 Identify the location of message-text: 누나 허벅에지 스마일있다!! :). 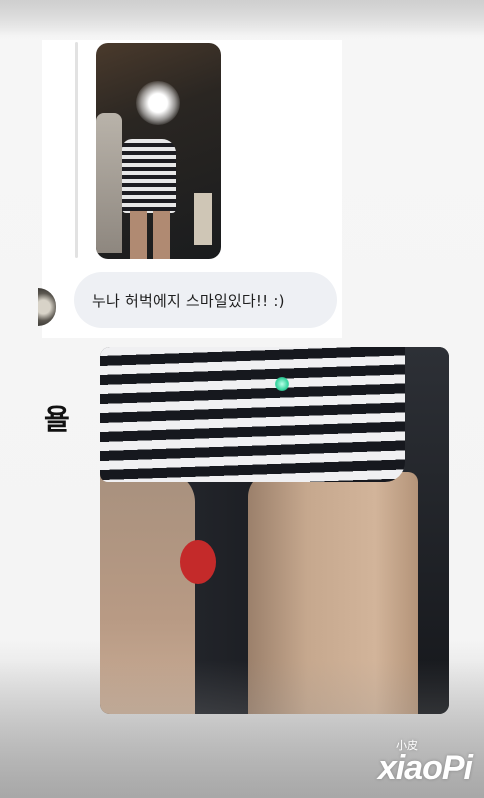
(188, 300).